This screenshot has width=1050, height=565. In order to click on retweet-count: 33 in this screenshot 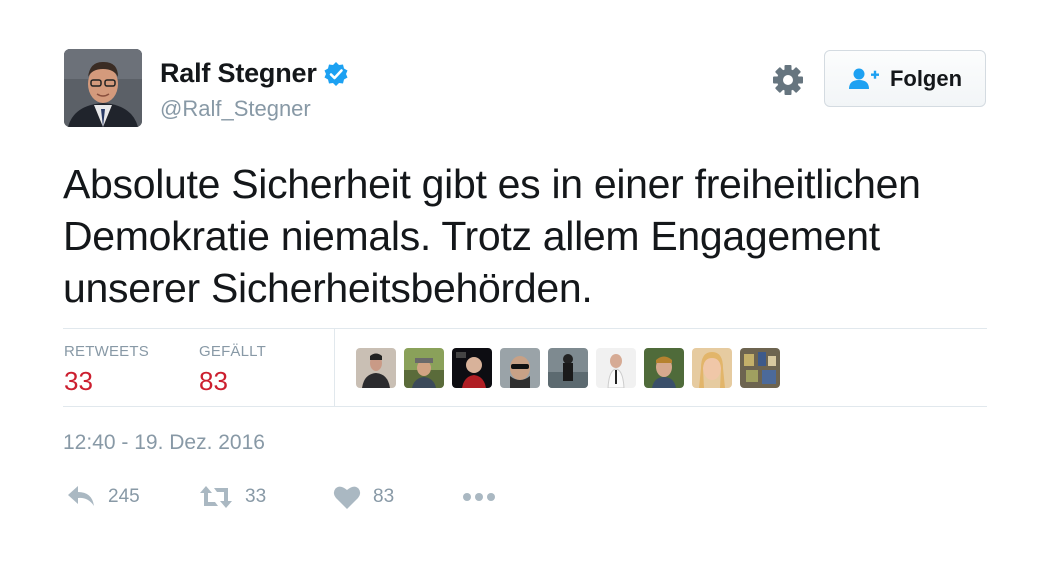, I will do `click(256, 496)`.